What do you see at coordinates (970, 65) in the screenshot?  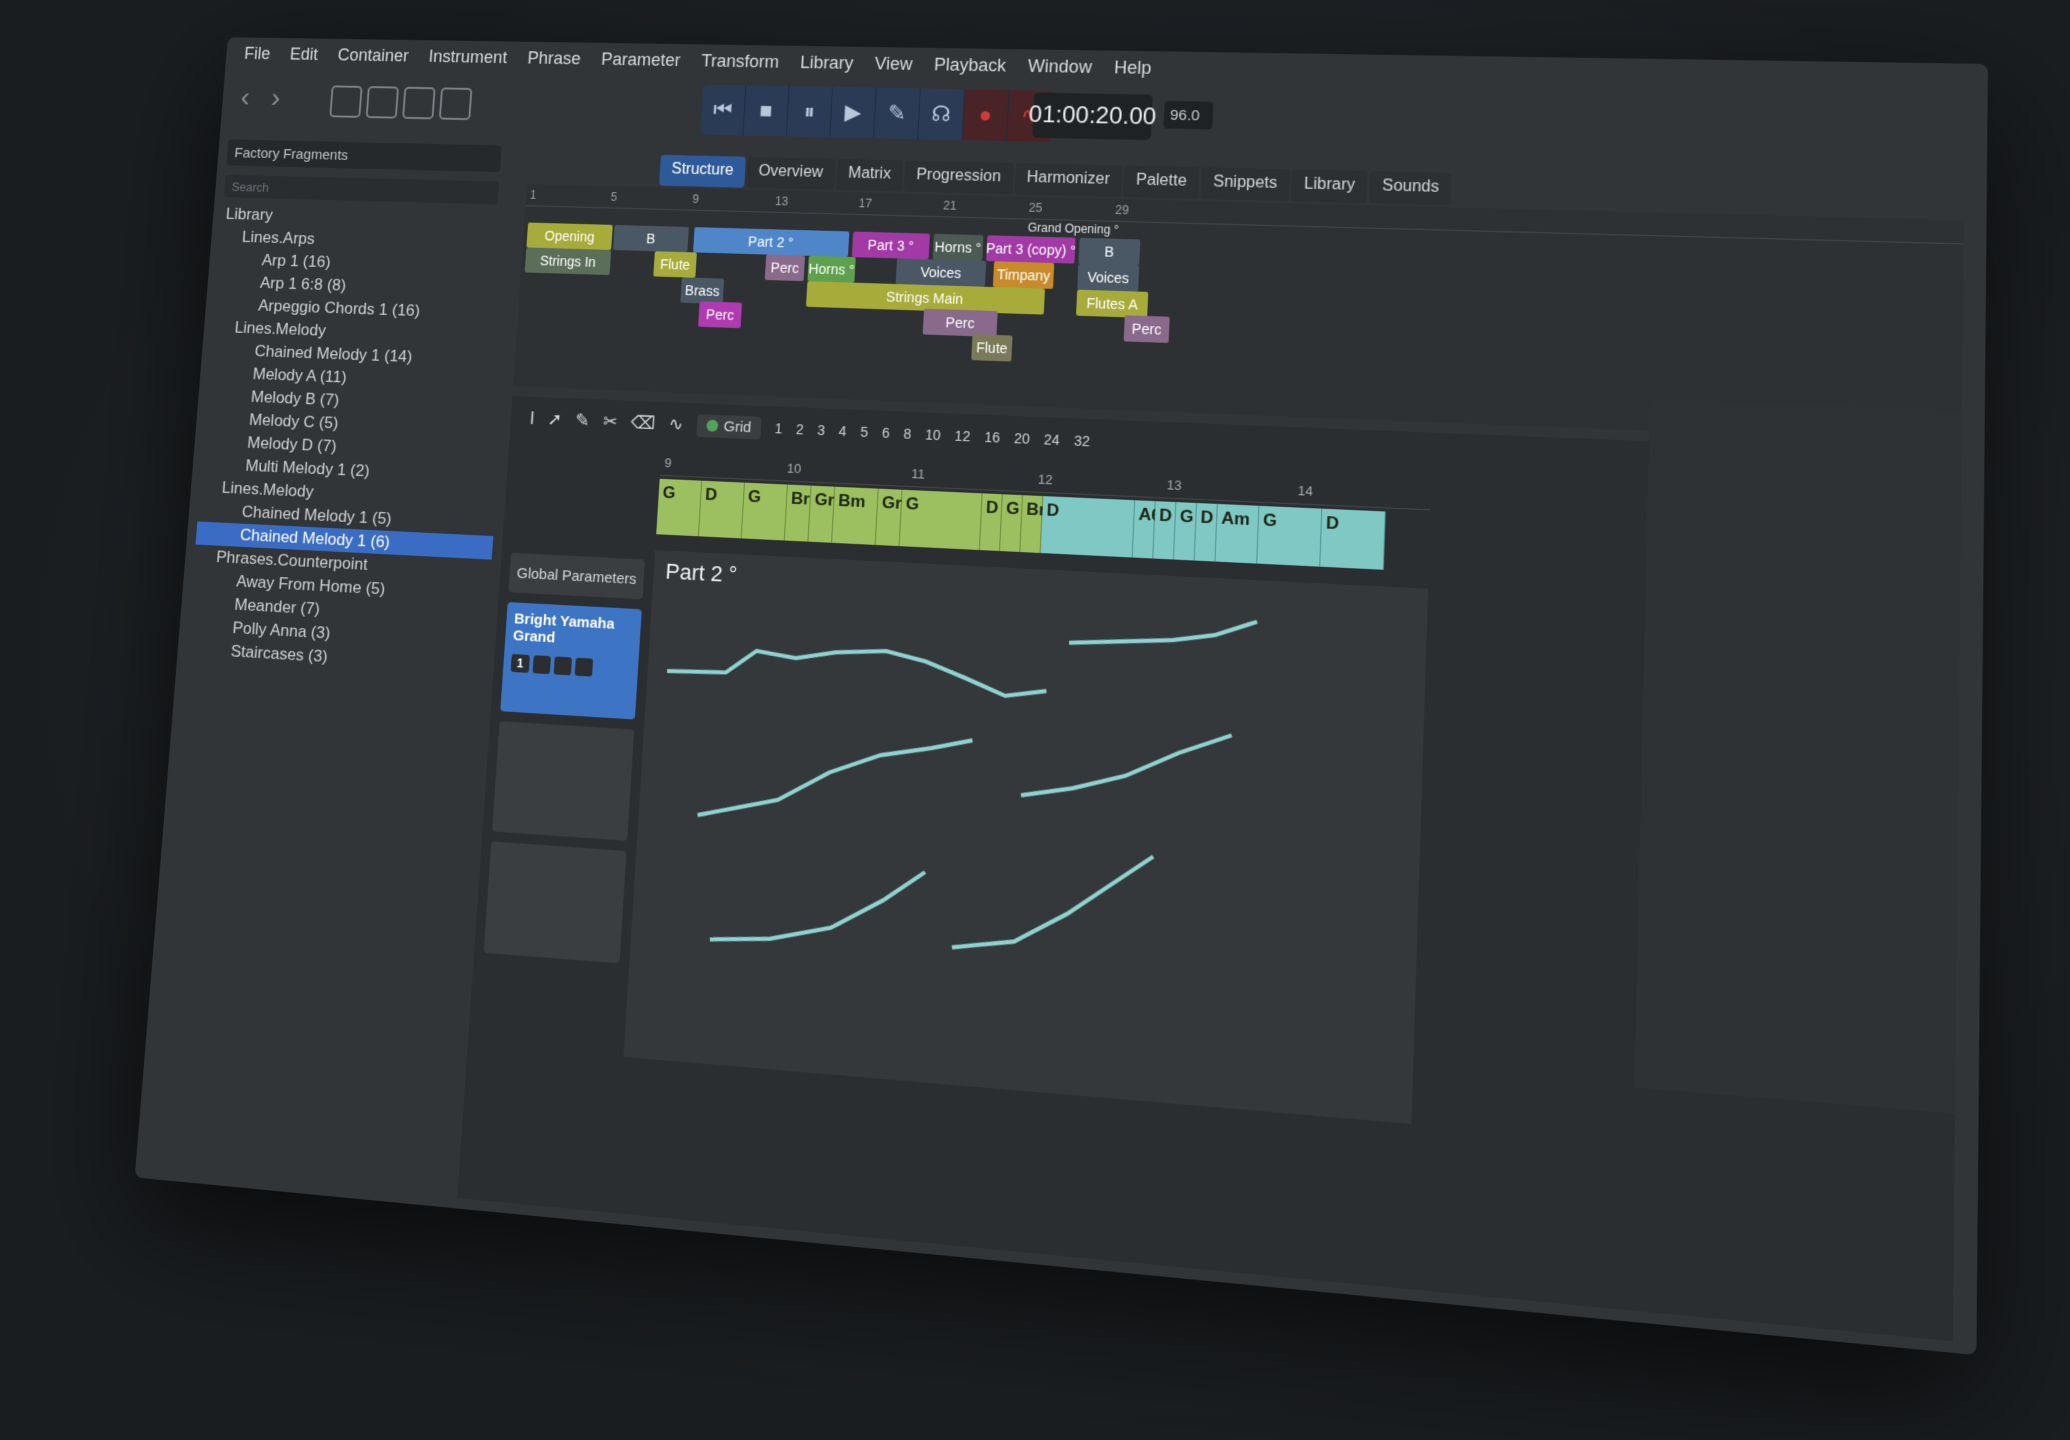 I see `menu-playback: Playback` at bounding box center [970, 65].